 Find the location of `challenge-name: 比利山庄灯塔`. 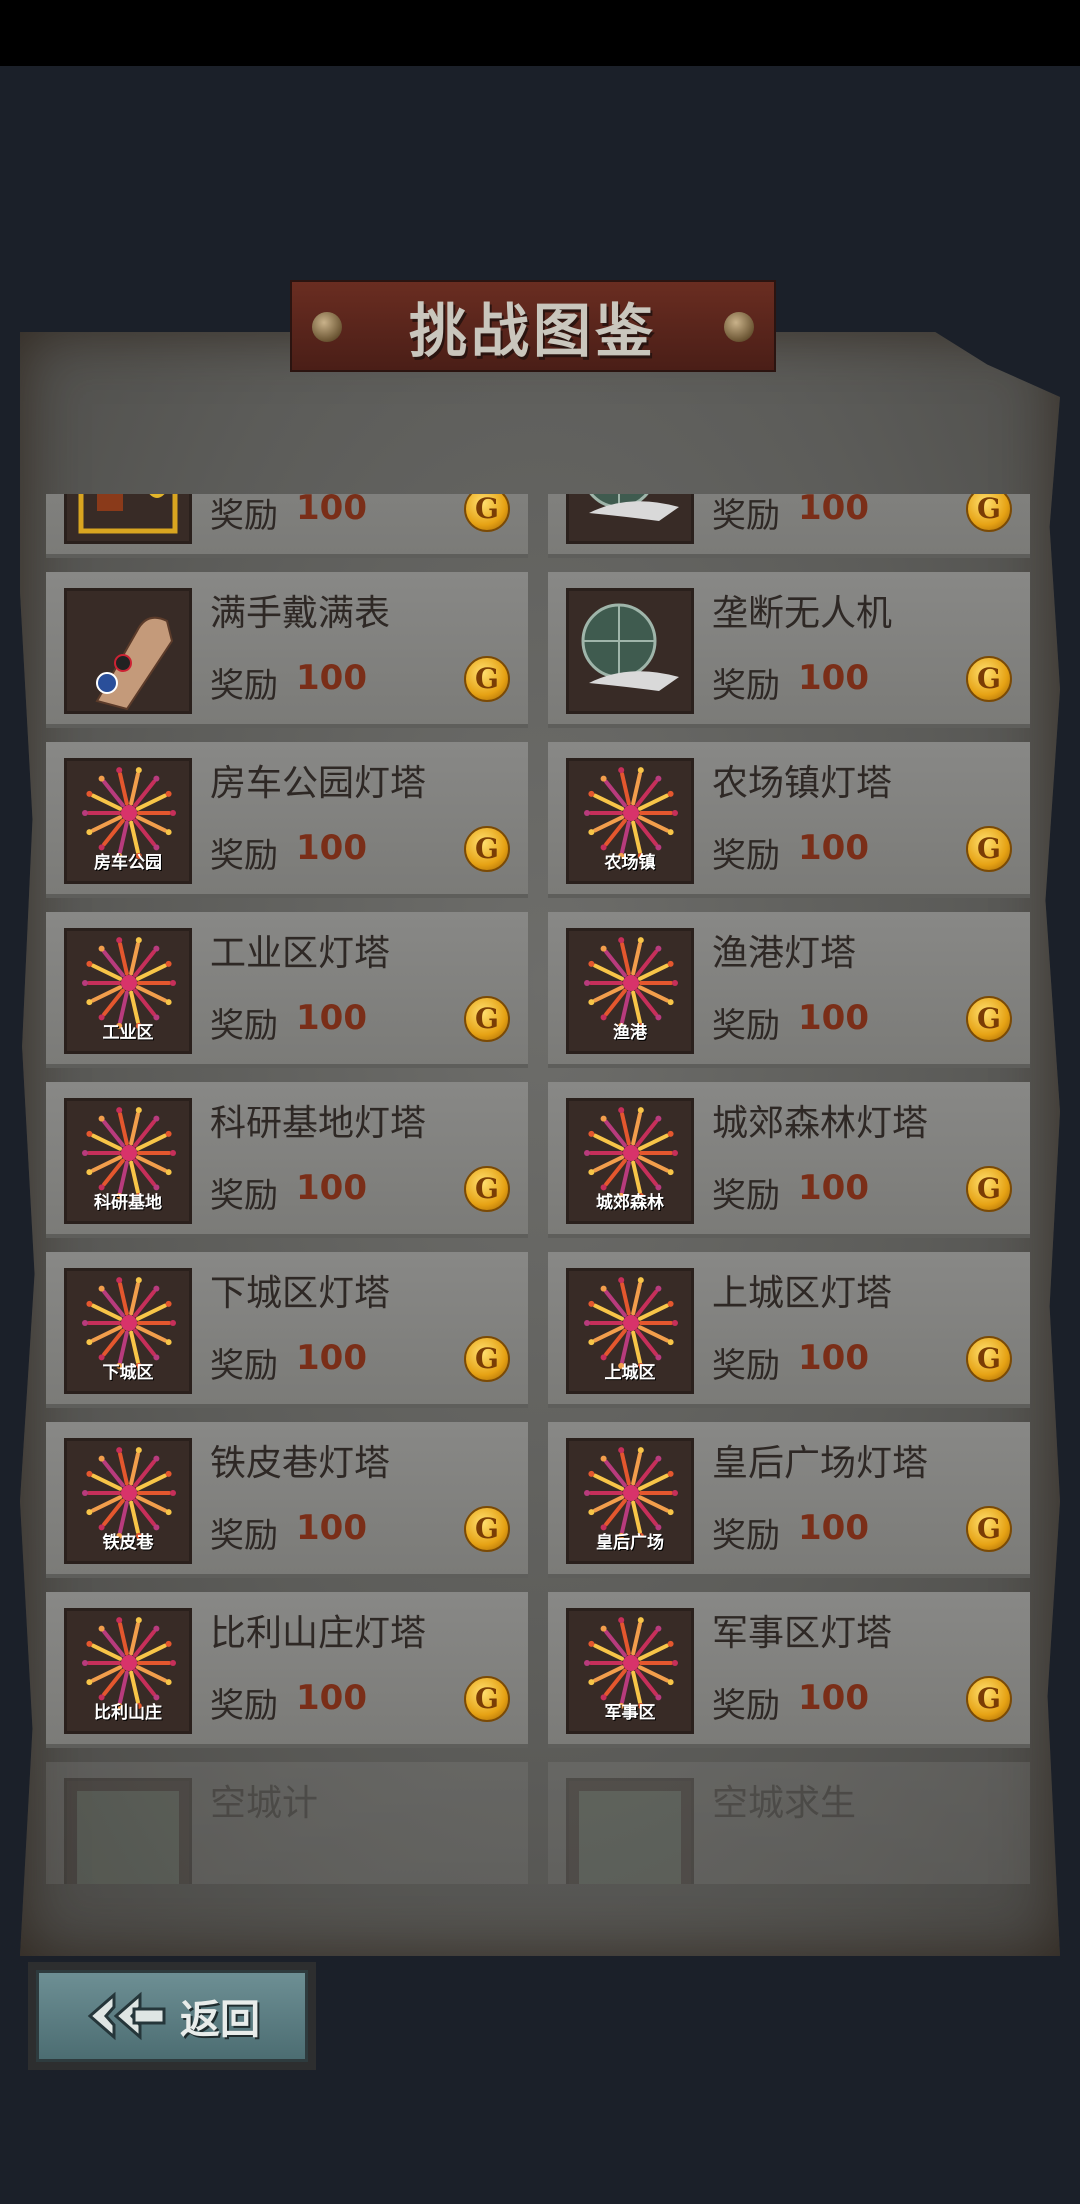

challenge-name: 比利山庄灯塔 is located at coordinates (318, 1633).